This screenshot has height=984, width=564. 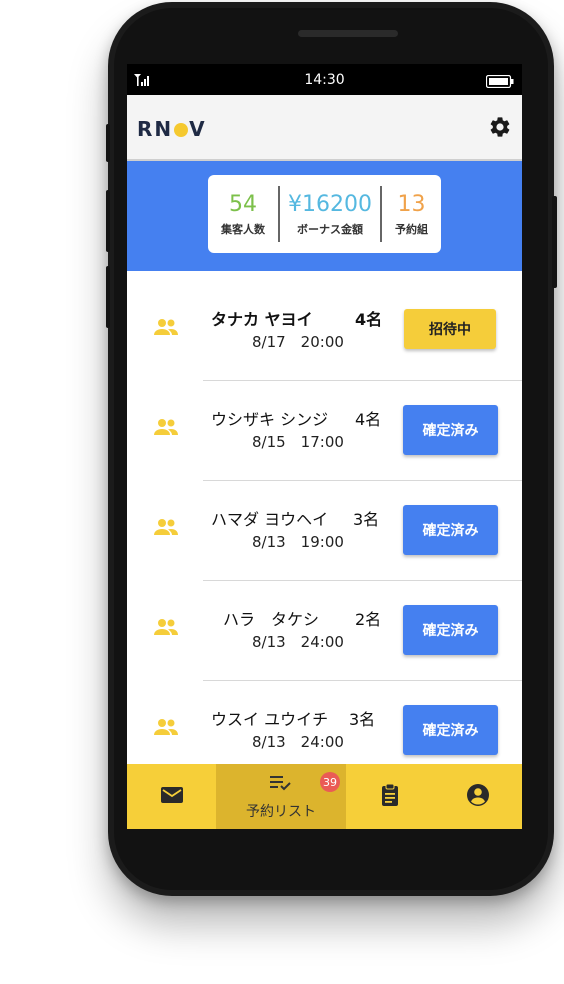 I want to click on reservation-datetime: 8/17 20:00, so click(x=298, y=342).